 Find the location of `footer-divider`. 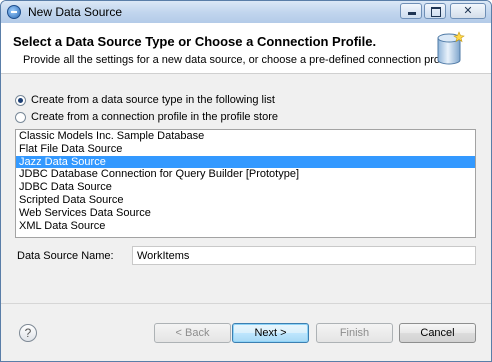

footer-divider is located at coordinates (246, 303).